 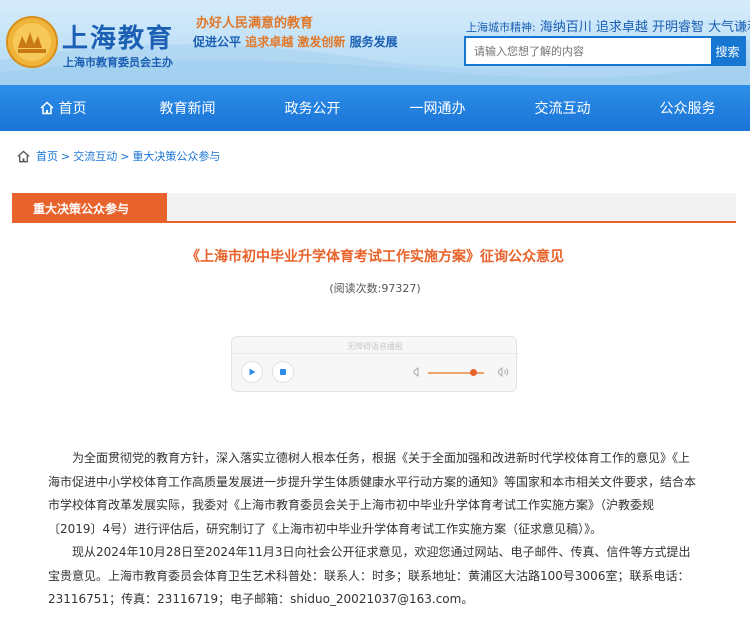 I want to click on slogan-part-c: 激发创新, so click(x=321, y=42).